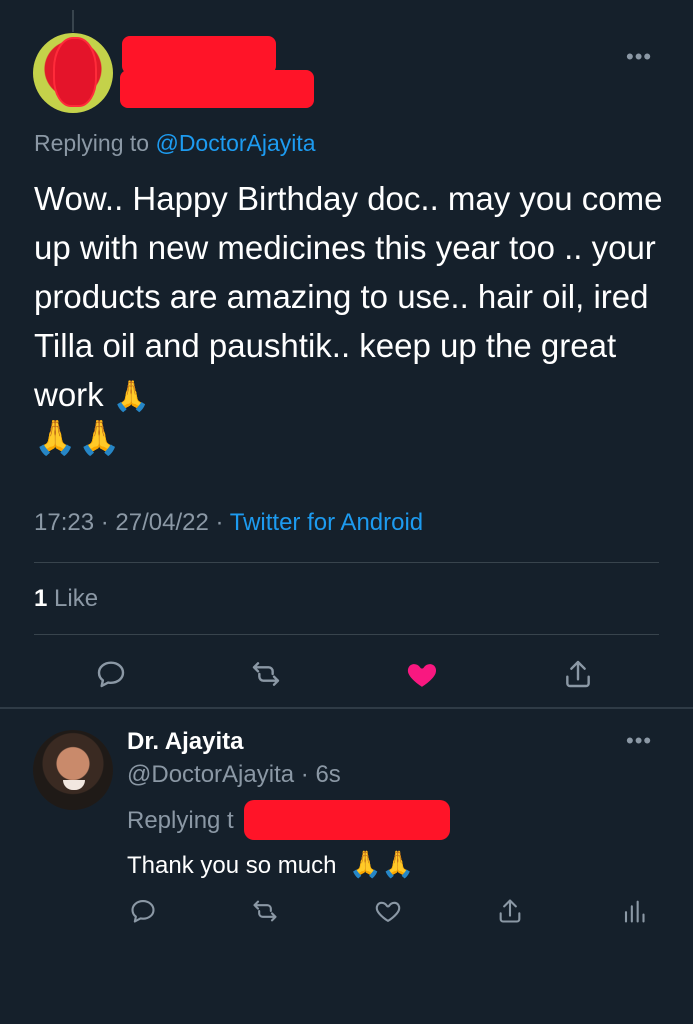 The width and height of the screenshot is (693, 1024). What do you see at coordinates (326, 522) in the screenshot?
I see `tweet-source-link: Twitter for Android` at bounding box center [326, 522].